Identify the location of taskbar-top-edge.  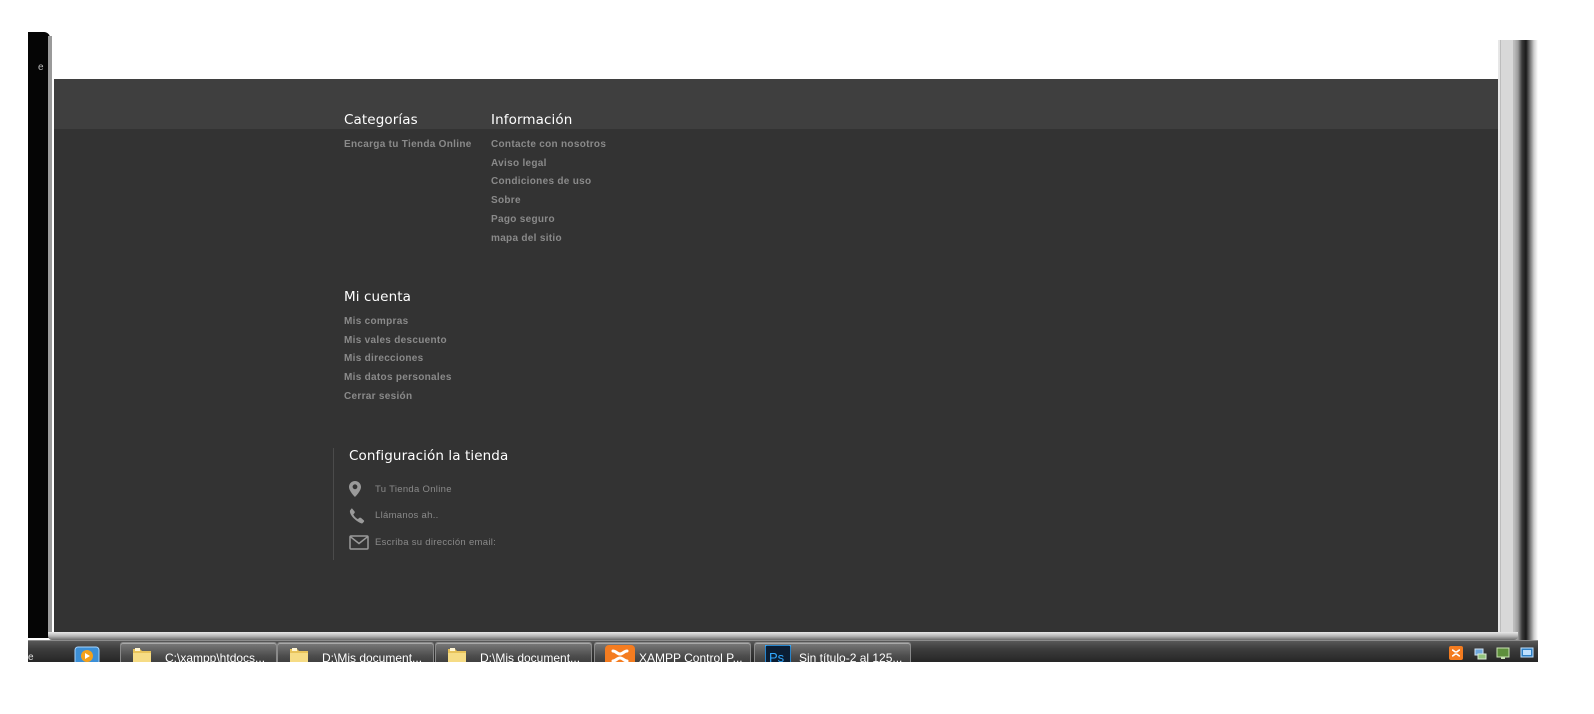
(783, 640).